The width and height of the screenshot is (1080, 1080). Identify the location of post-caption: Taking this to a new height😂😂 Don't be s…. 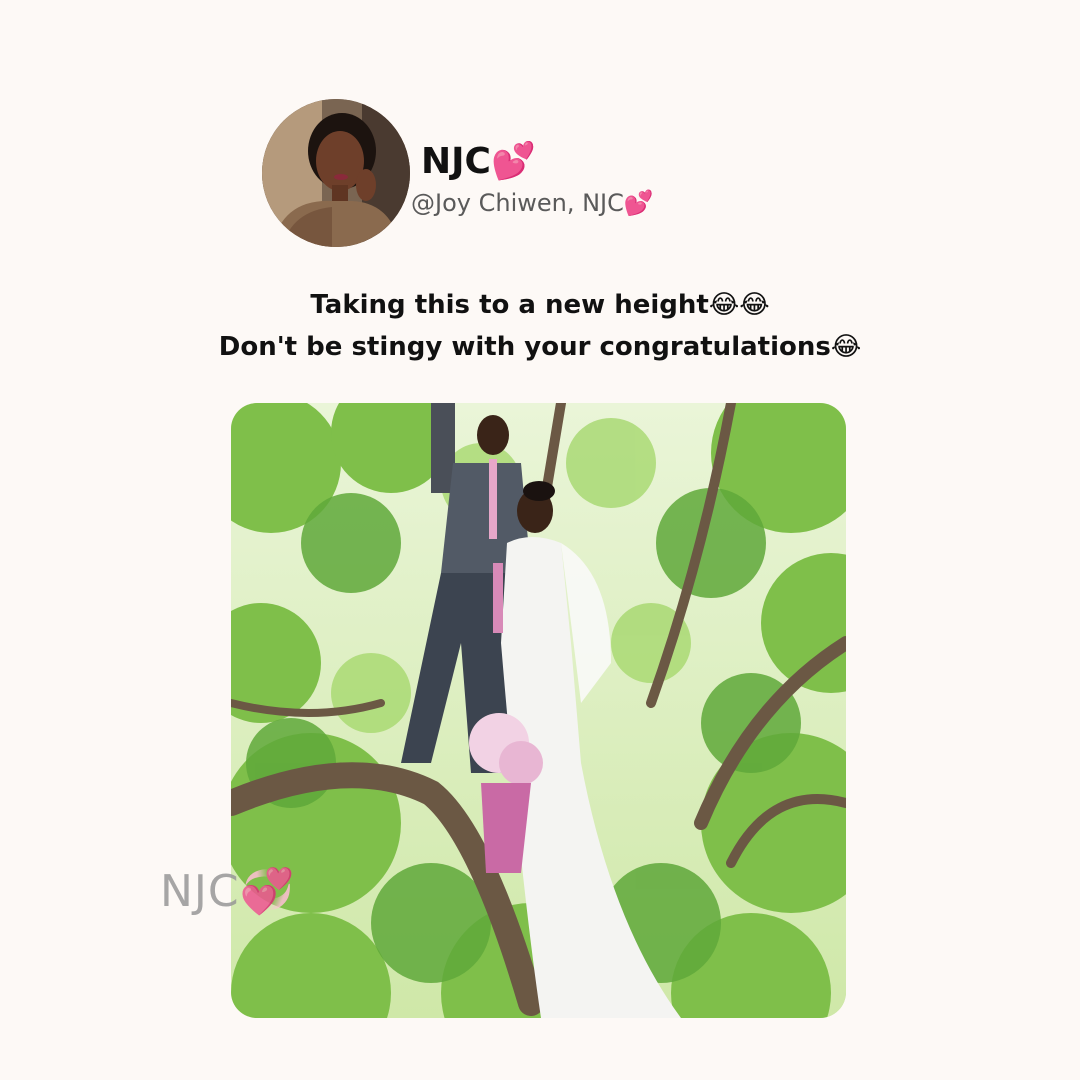
(540, 326).